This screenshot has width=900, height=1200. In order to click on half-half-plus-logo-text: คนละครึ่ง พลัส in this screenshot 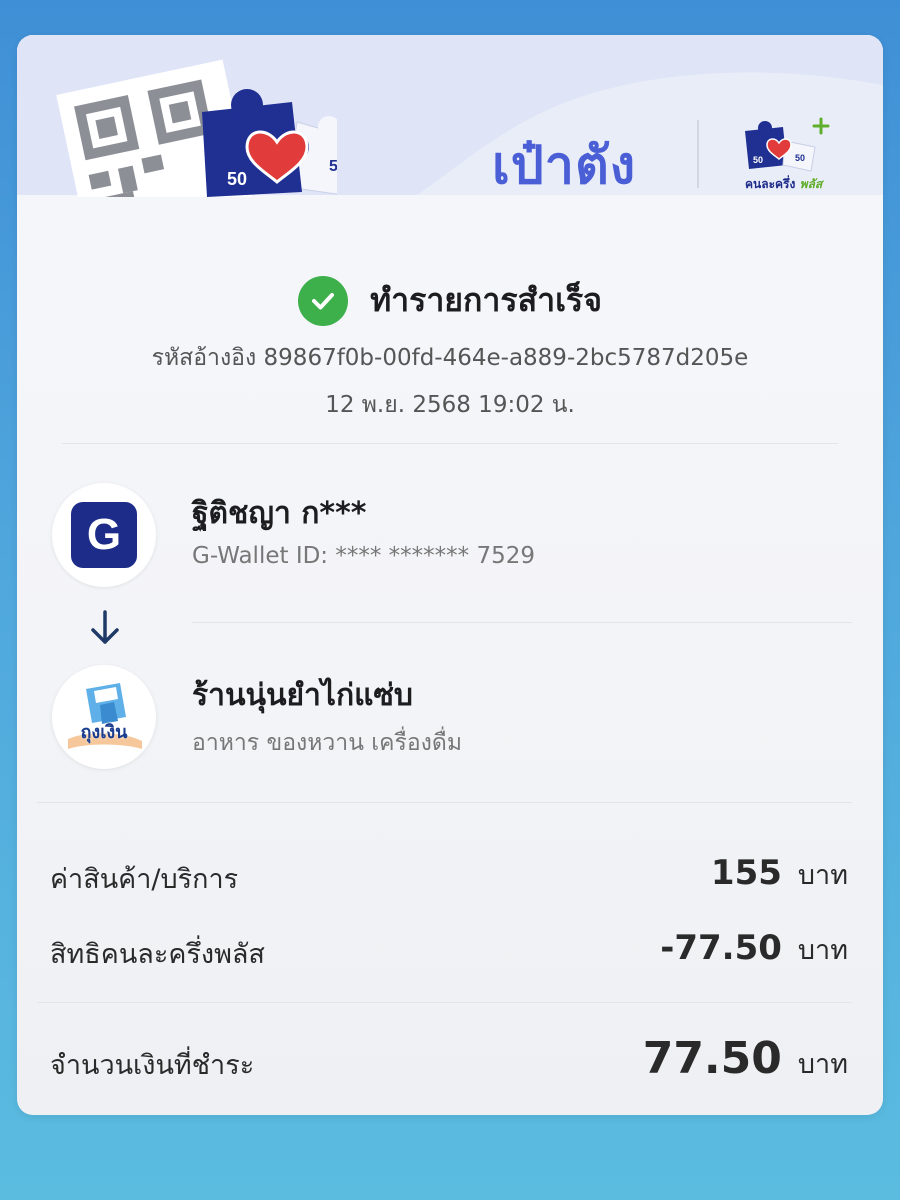, I will do `click(784, 184)`.